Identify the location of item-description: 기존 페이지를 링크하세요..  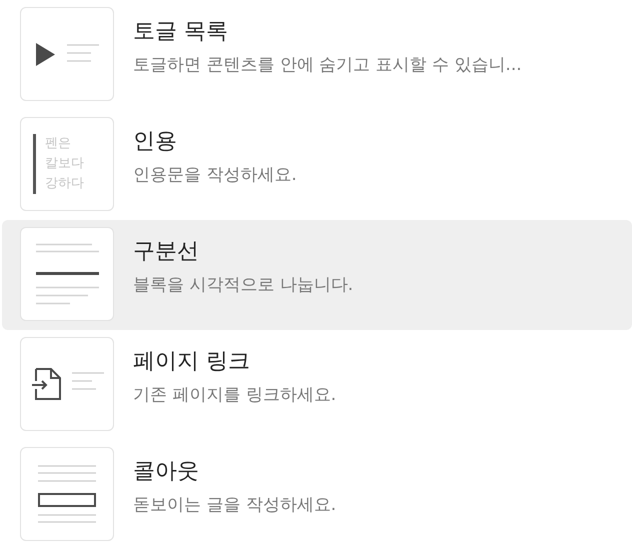
(234, 395).